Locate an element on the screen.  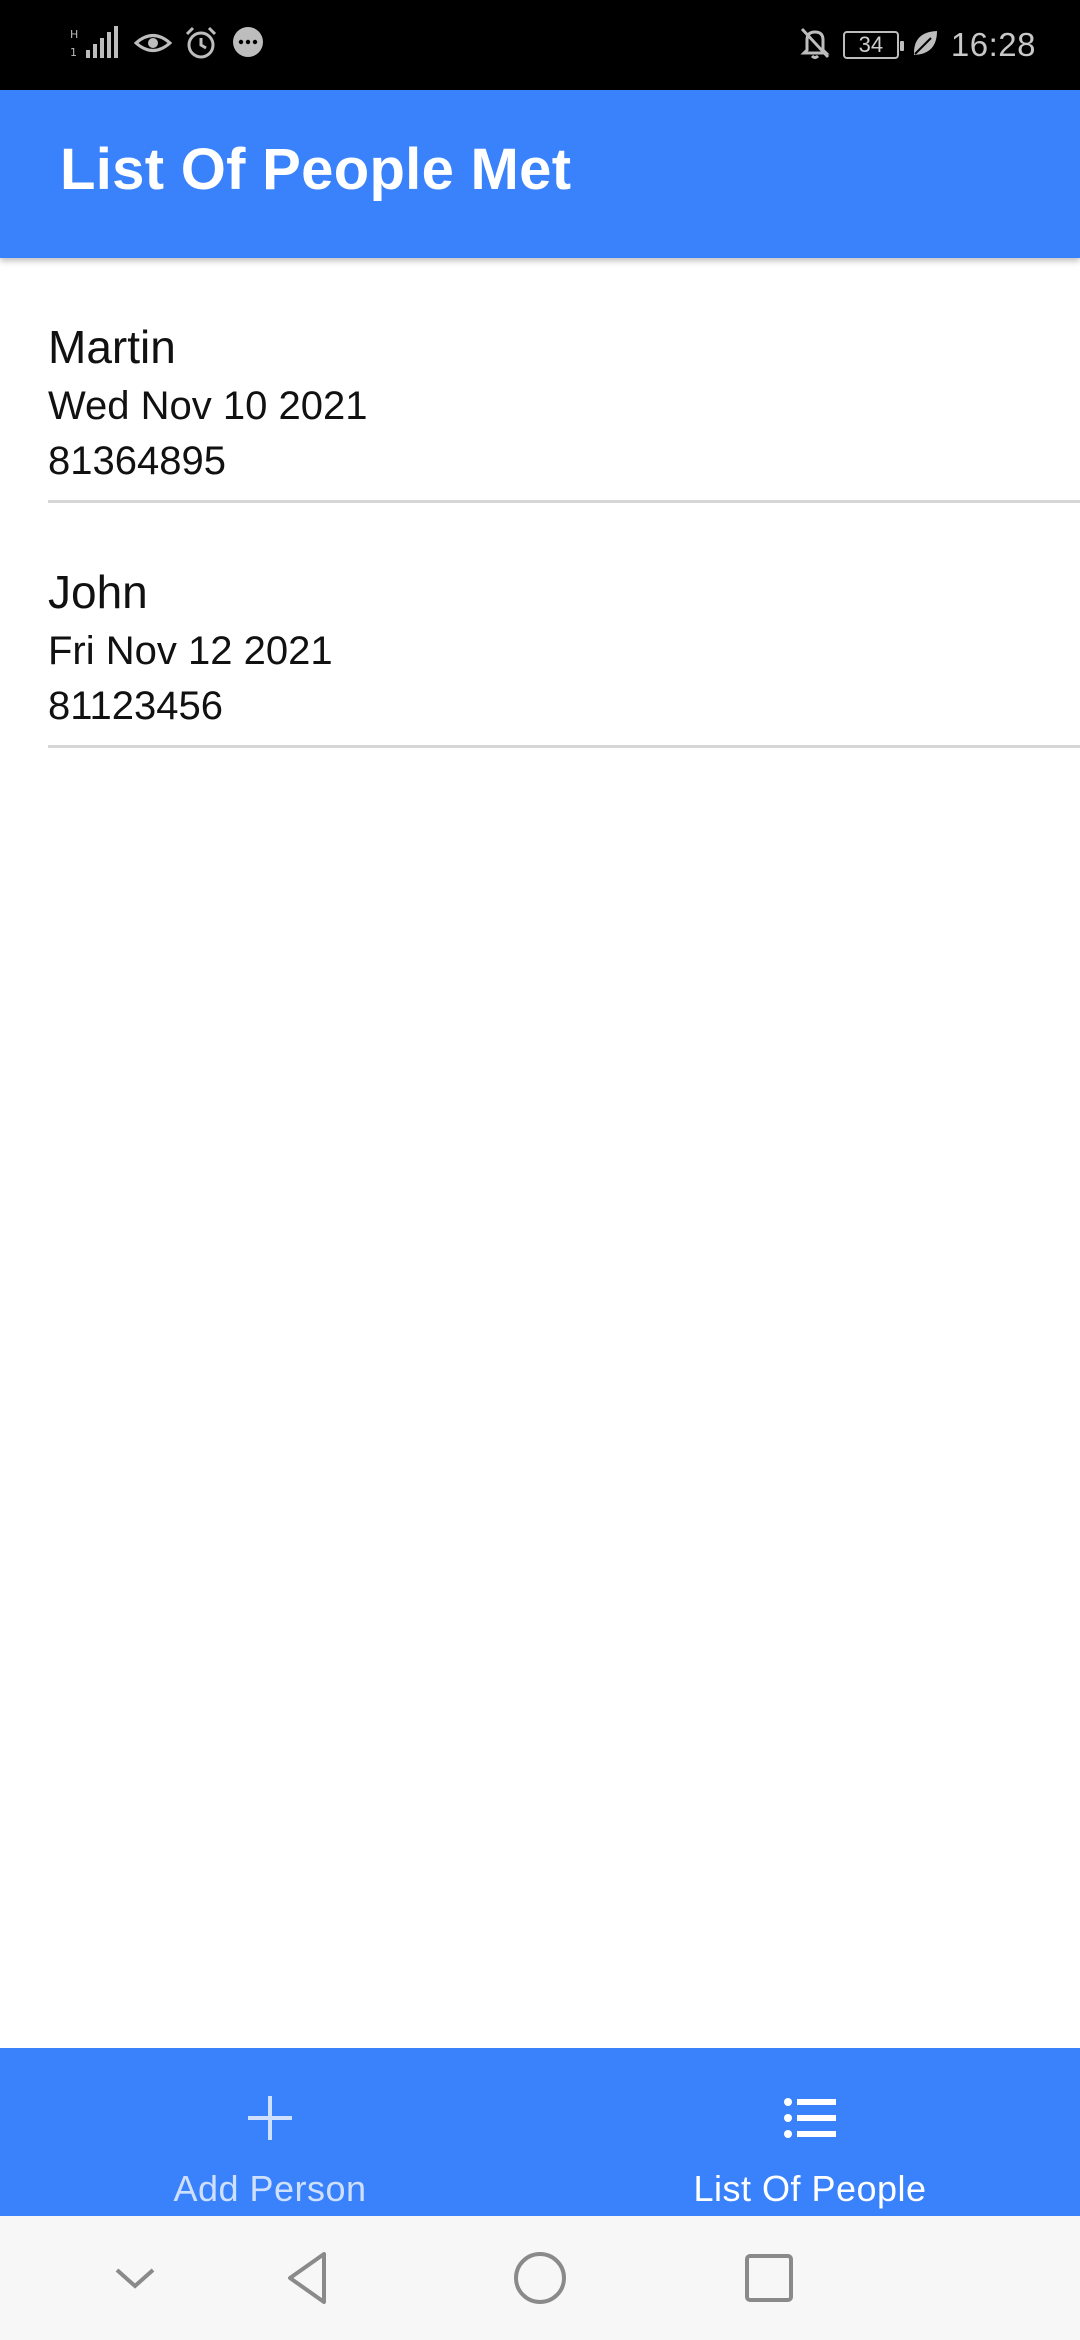
person-phone: 81364895 is located at coordinates (137, 461).